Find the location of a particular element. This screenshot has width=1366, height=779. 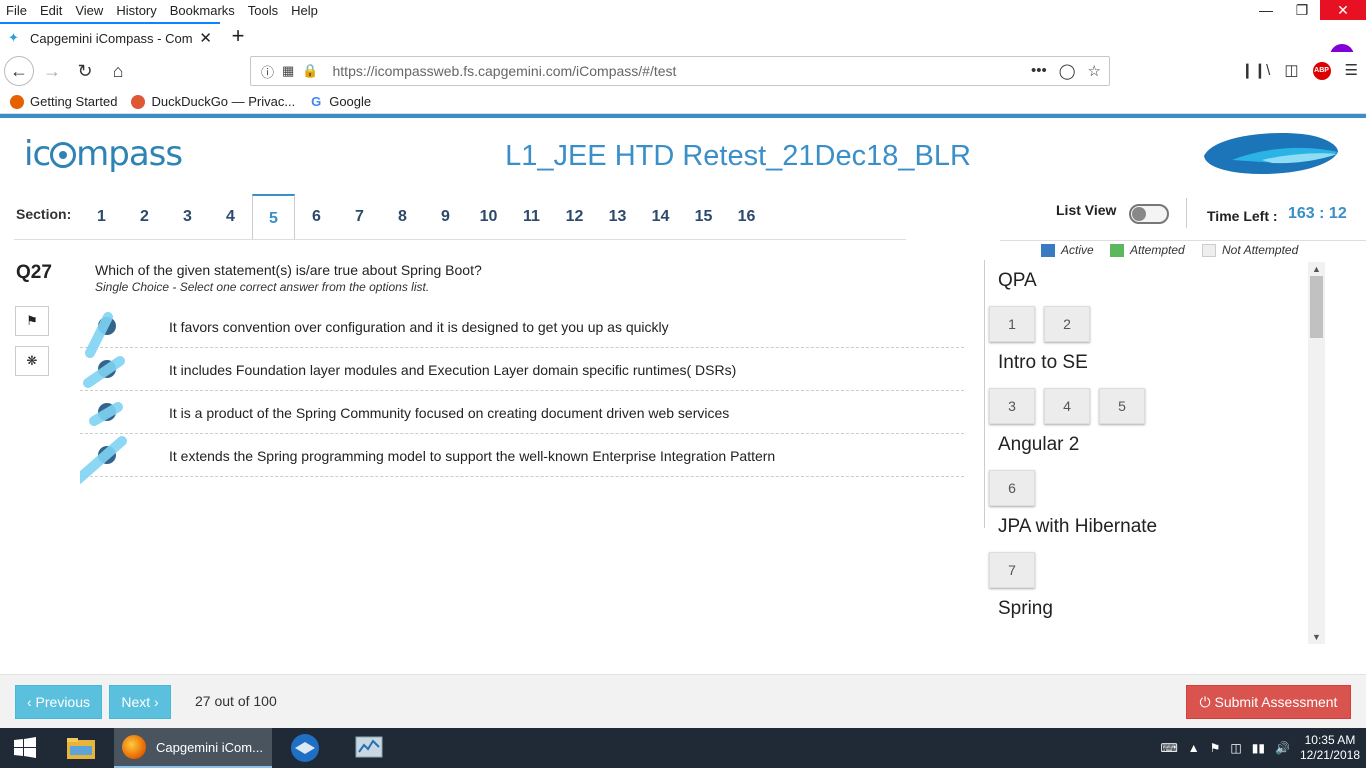

keyboard-icon: ⌨ is located at coordinates (1168, 748).